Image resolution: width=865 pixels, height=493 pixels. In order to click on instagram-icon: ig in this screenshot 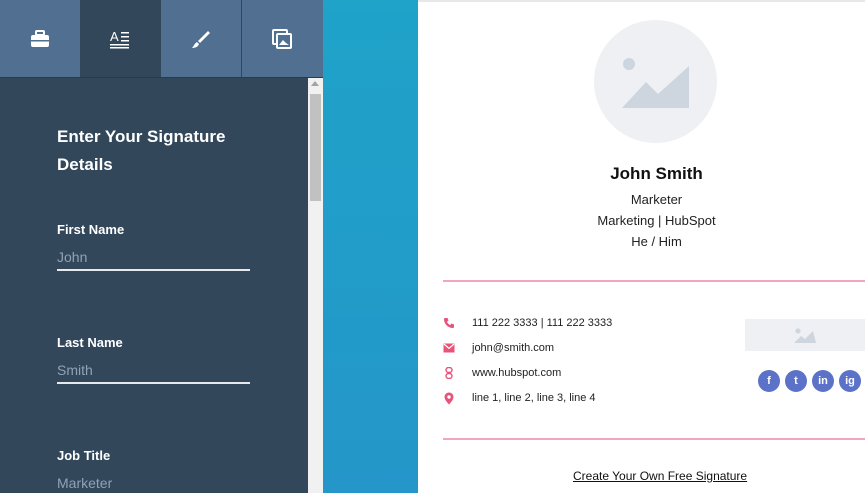, I will do `click(850, 381)`.